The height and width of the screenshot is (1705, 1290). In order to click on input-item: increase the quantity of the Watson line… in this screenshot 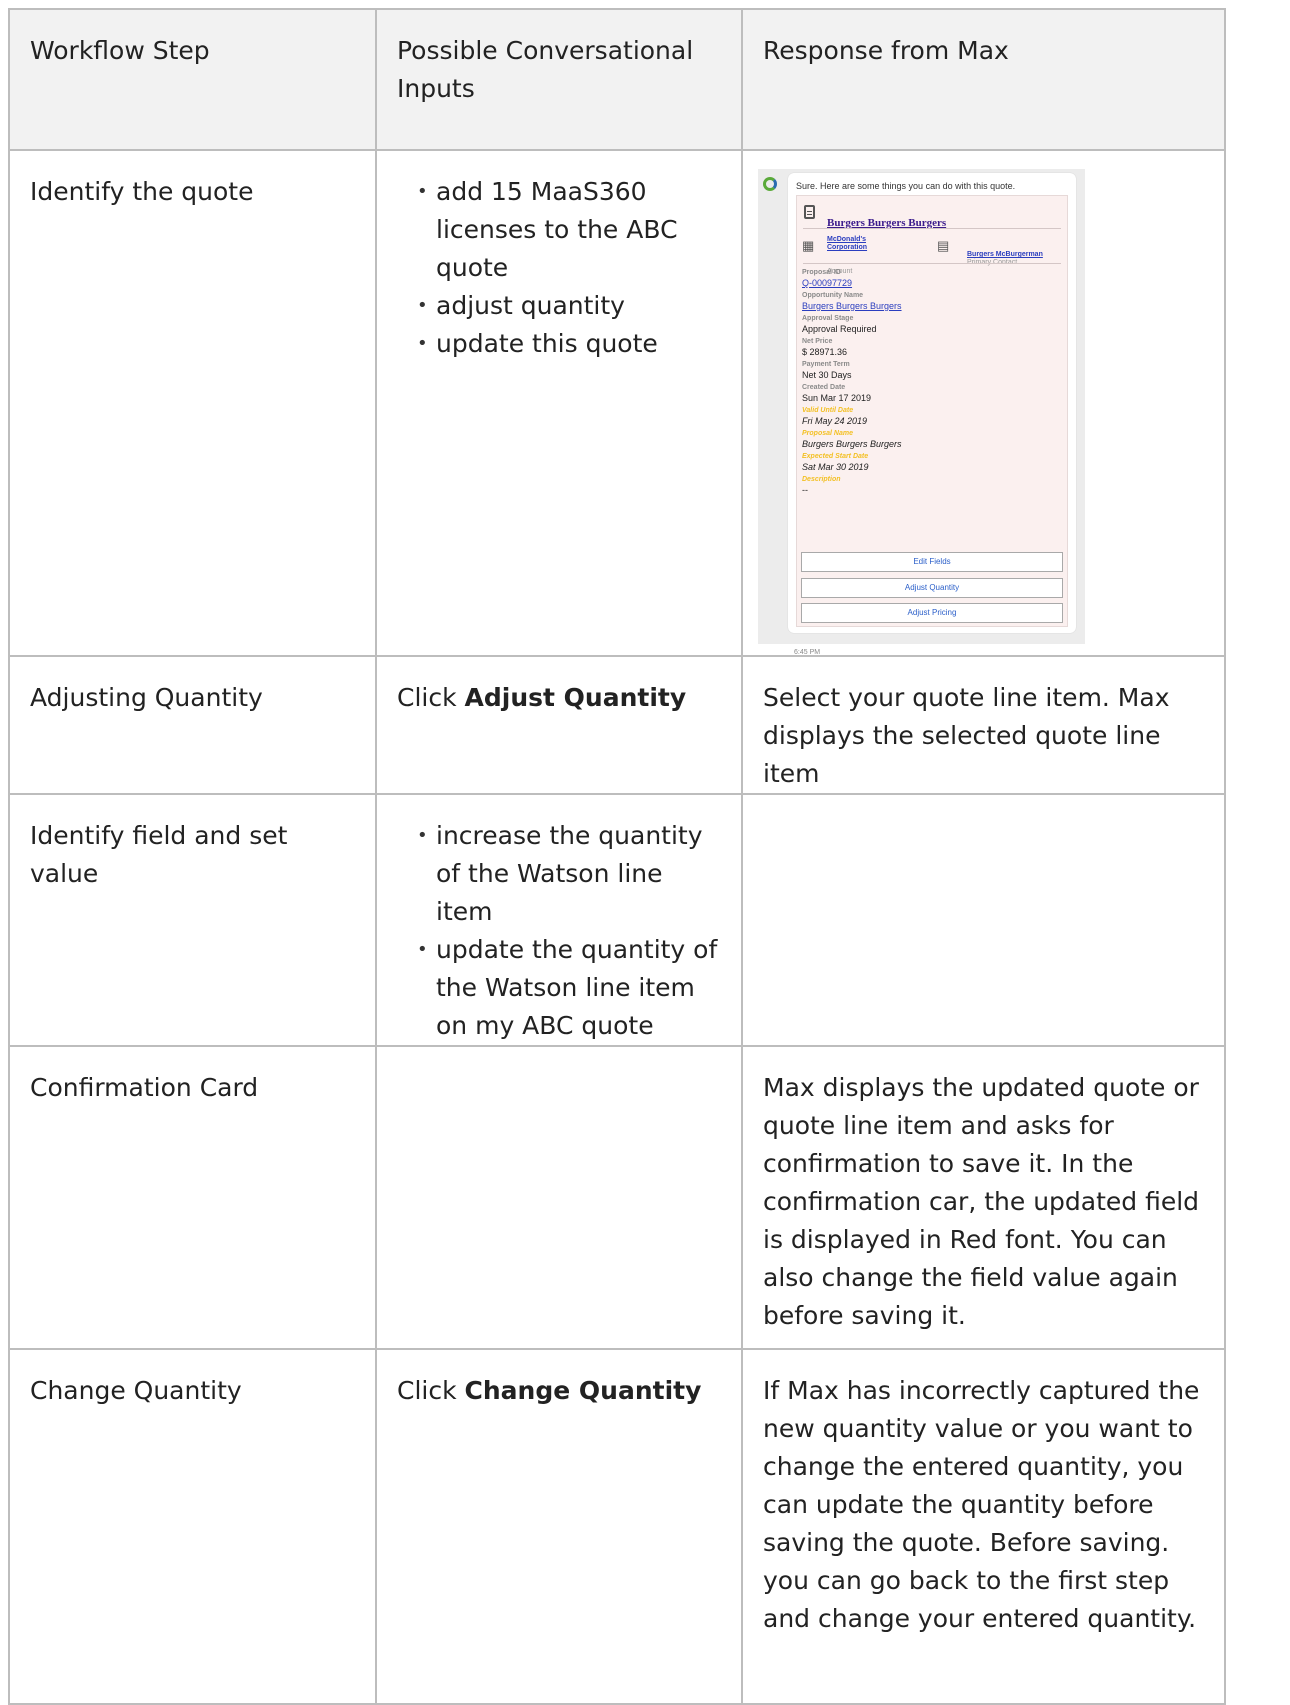, I will do `click(569, 874)`.